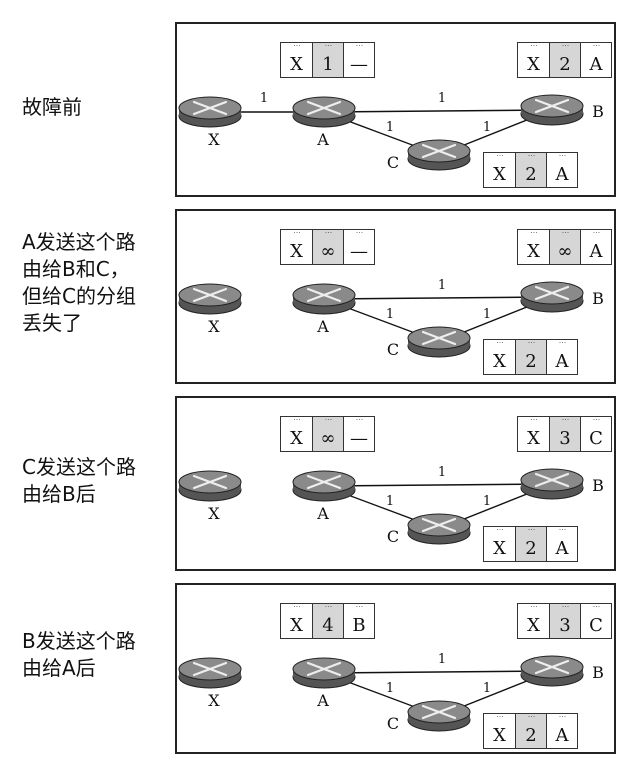 The height and width of the screenshot is (768, 627). Describe the element at coordinates (52, 107) in the screenshot. I see `panel-1-caption: 故障前` at that location.